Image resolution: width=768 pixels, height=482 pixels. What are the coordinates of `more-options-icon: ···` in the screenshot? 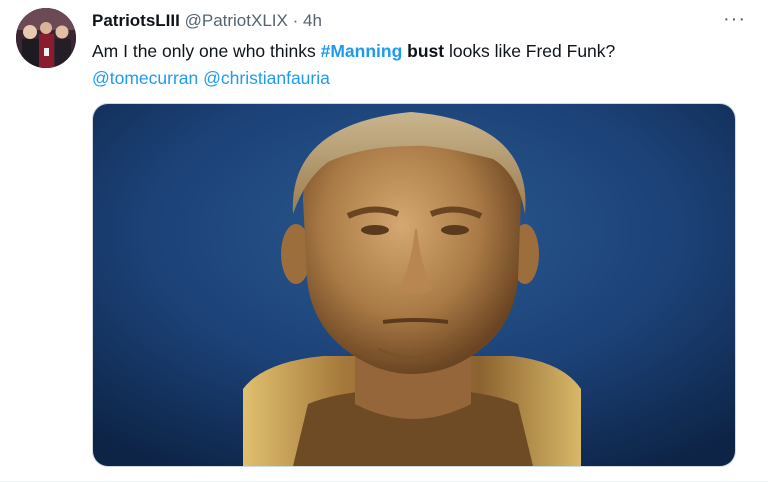 It's located at (734, 19).